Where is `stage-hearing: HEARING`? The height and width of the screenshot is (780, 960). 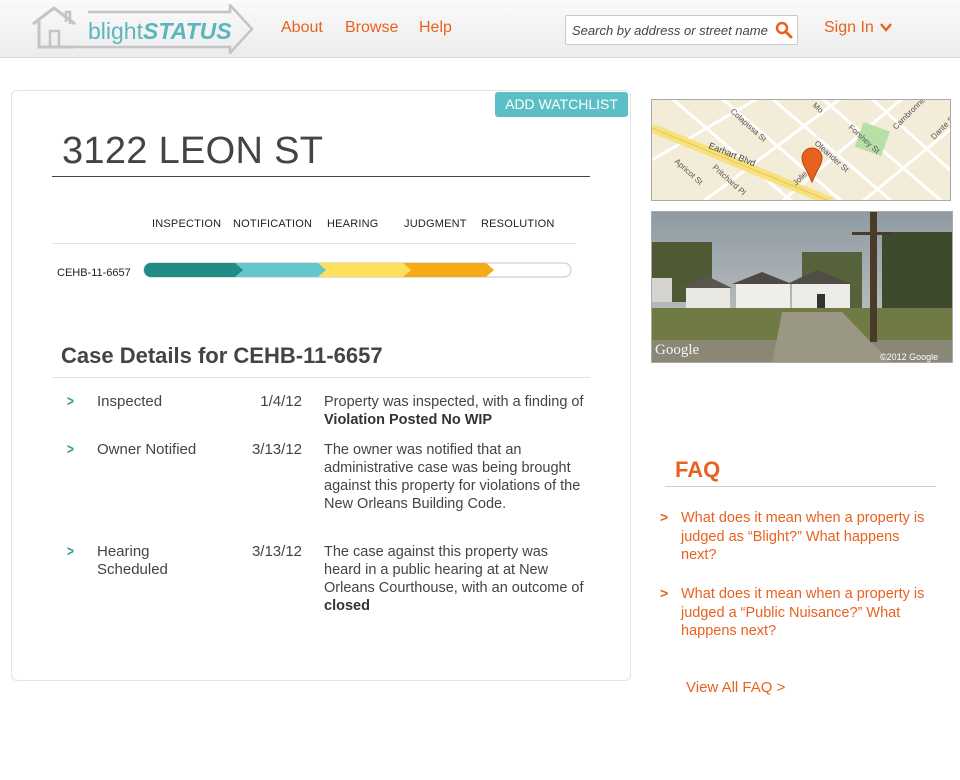 stage-hearing: HEARING is located at coordinates (353, 224).